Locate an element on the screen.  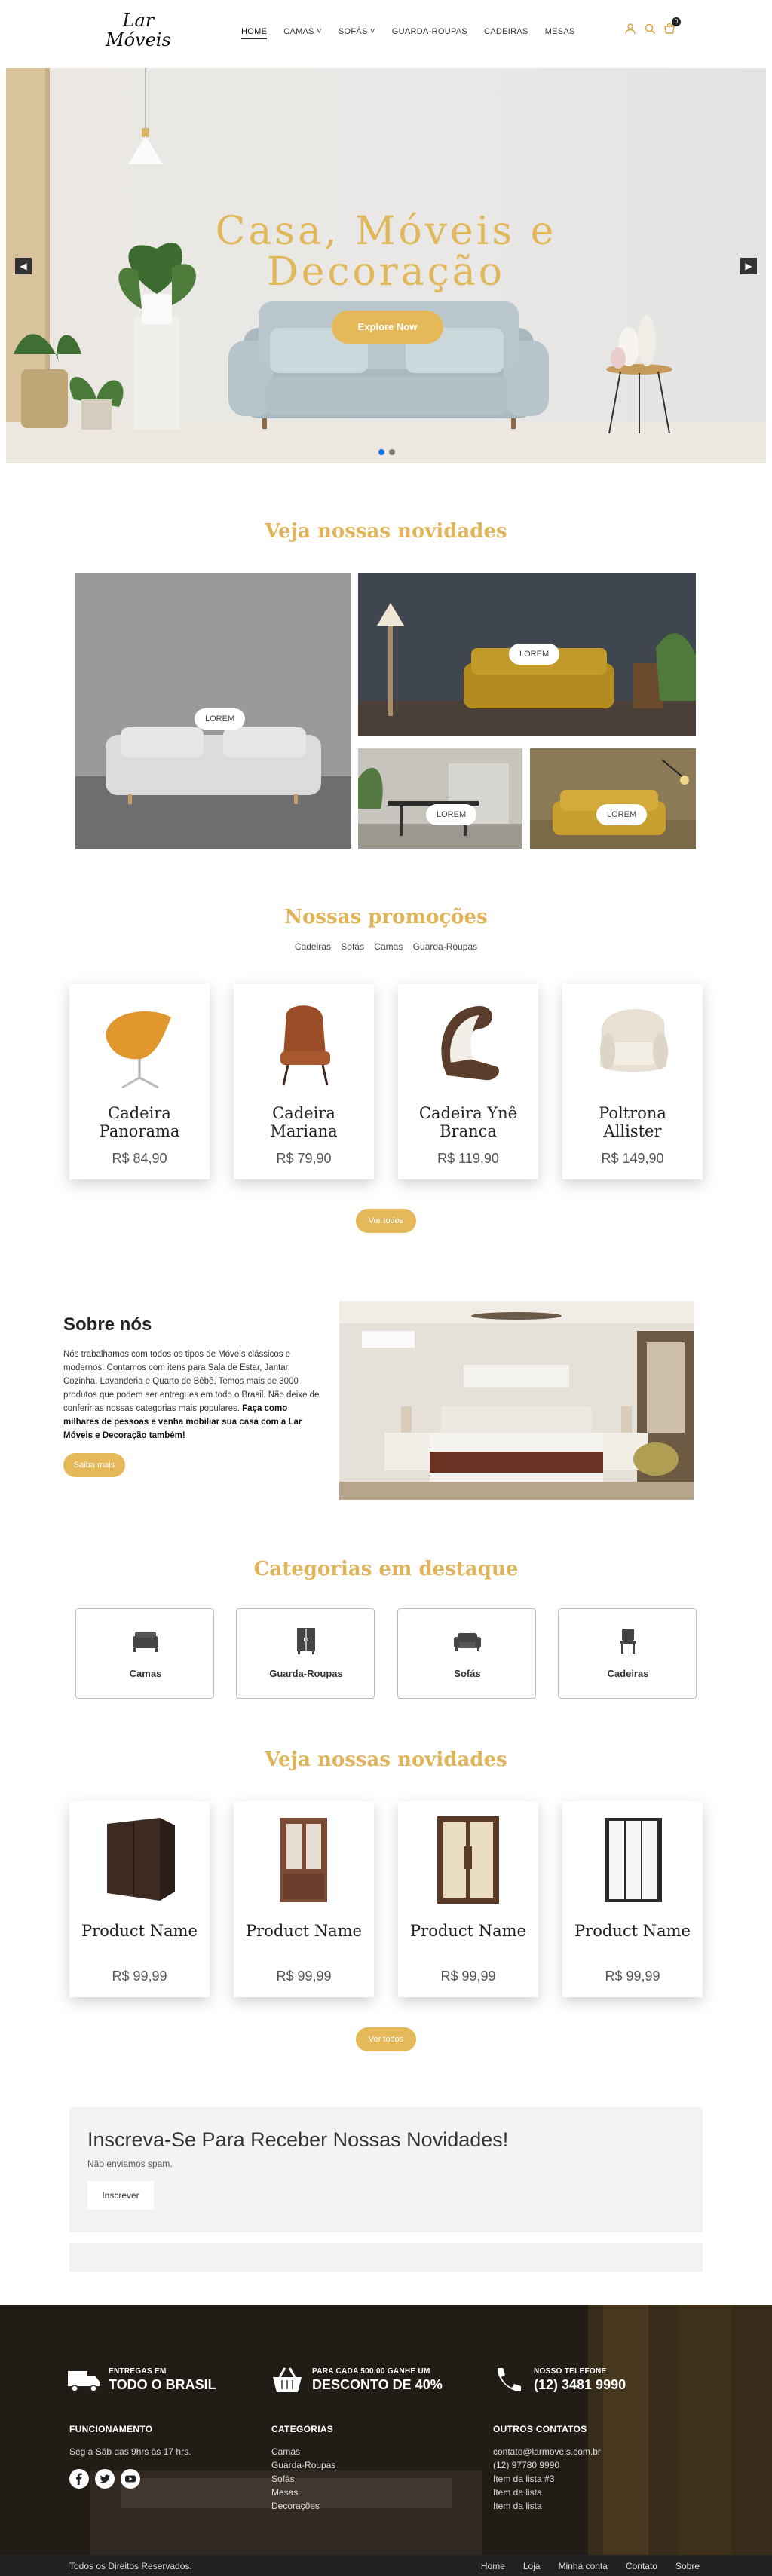
youtube-icon is located at coordinates (130, 2479).